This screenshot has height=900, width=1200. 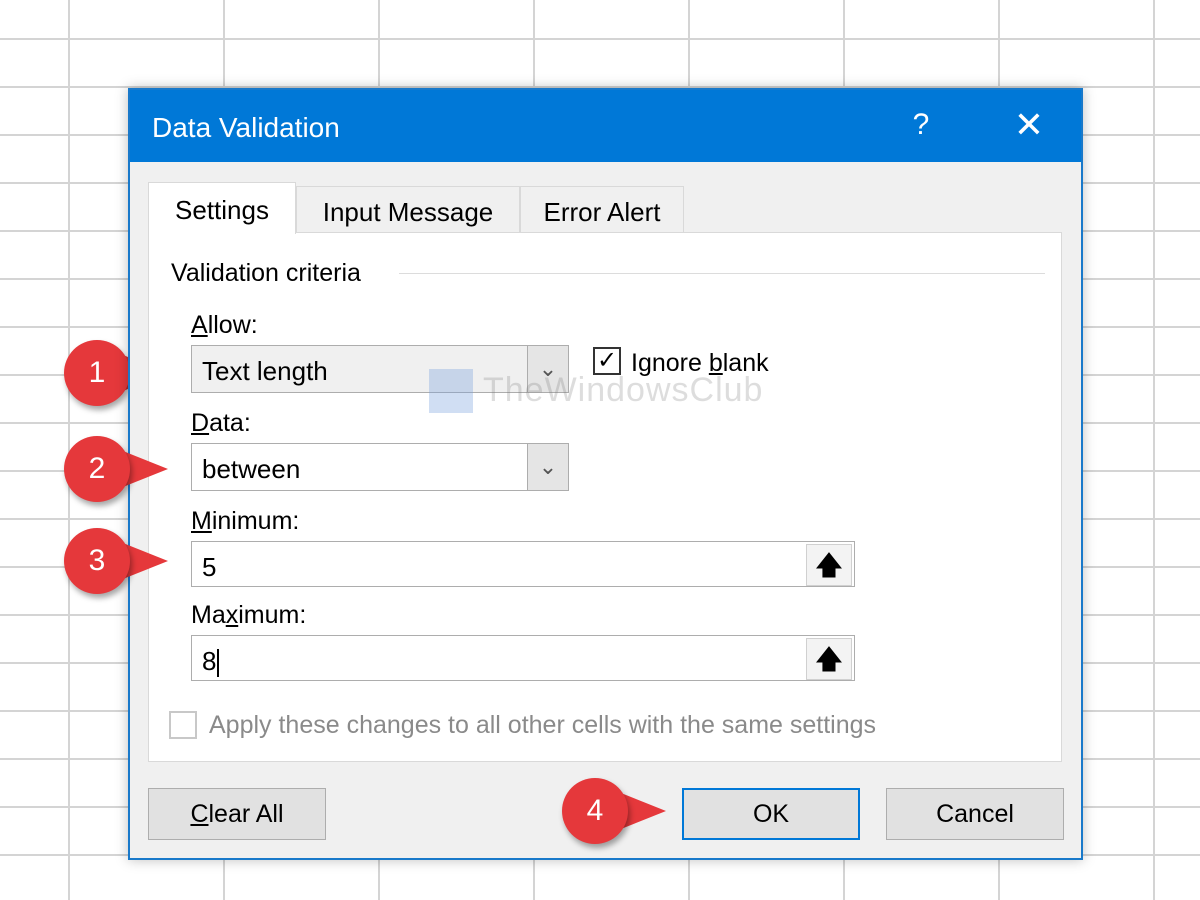 I want to click on ok-button: OK, so click(x=771, y=814).